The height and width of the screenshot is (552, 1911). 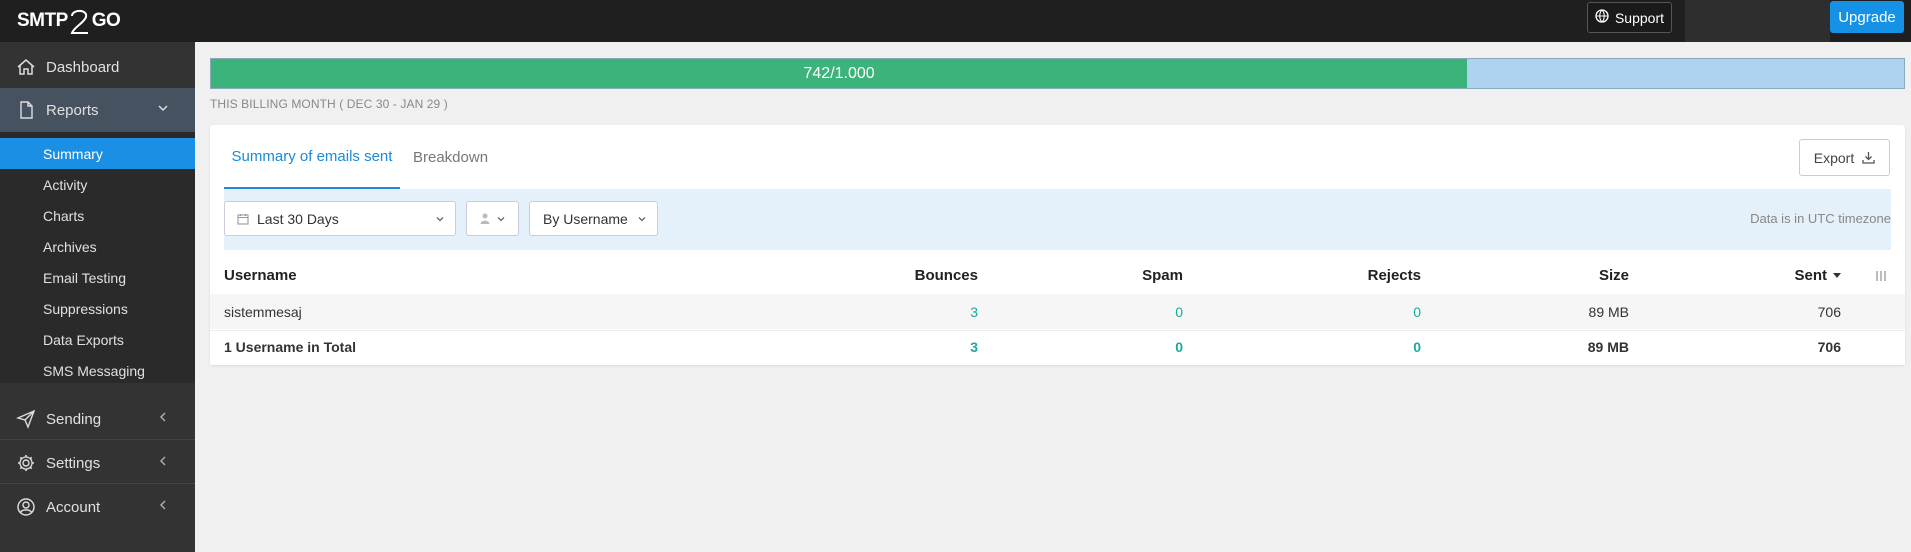 I want to click on sidebar-item-sending: Sending, so click(x=97, y=419).